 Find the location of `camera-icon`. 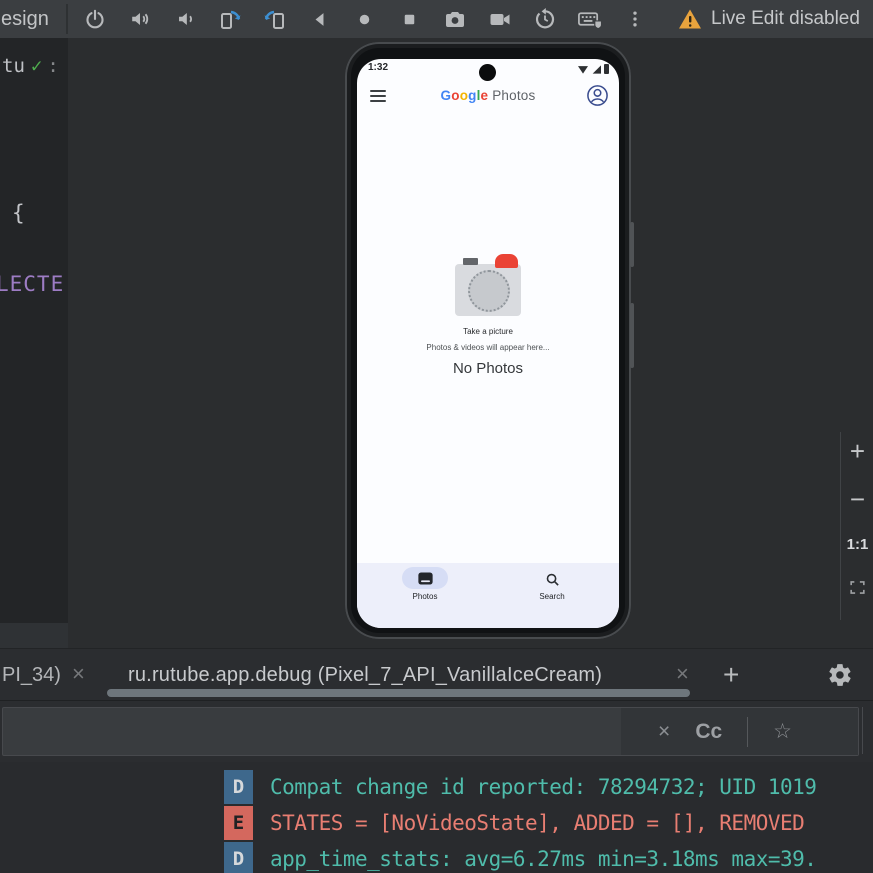

camera-icon is located at coordinates (454, 19).